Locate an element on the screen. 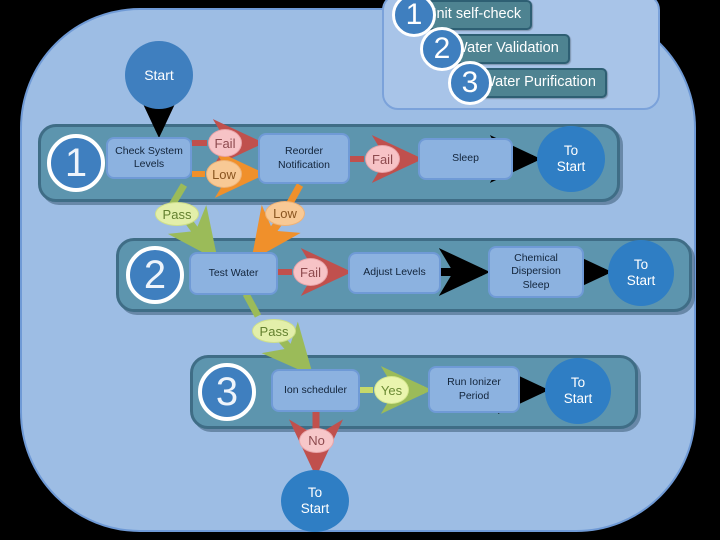 The image size is (720, 540). node-test-water: Test Water is located at coordinates (233, 273).